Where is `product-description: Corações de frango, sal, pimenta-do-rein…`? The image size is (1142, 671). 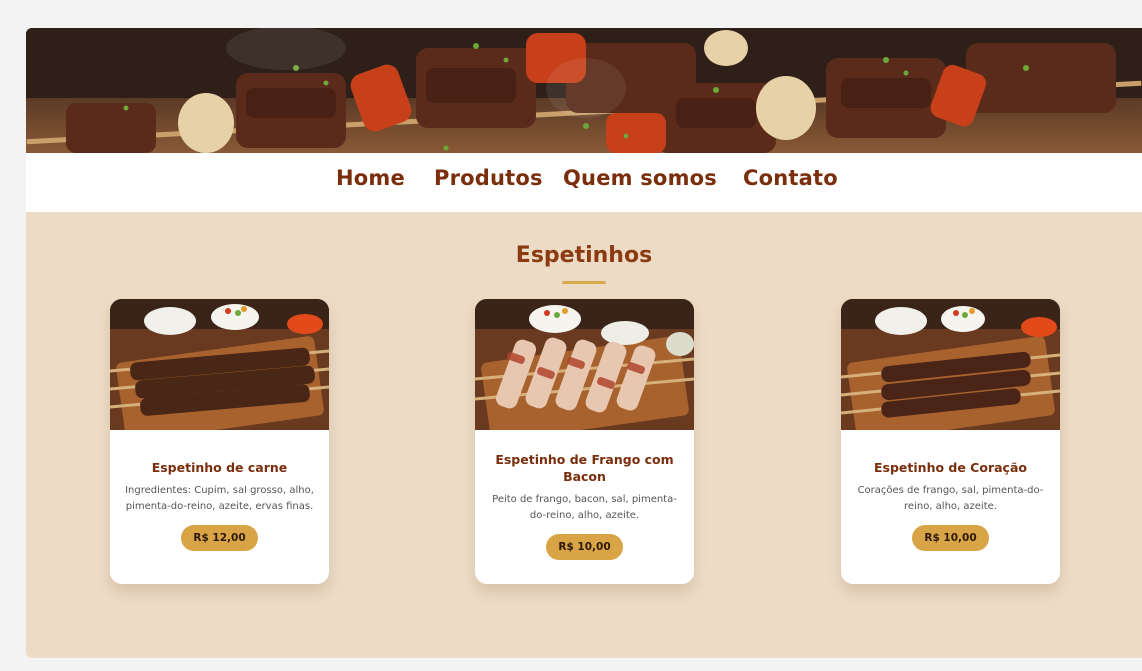
product-description: Corações de frango, sal, pimenta-do-rein… is located at coordinates (950, 498).